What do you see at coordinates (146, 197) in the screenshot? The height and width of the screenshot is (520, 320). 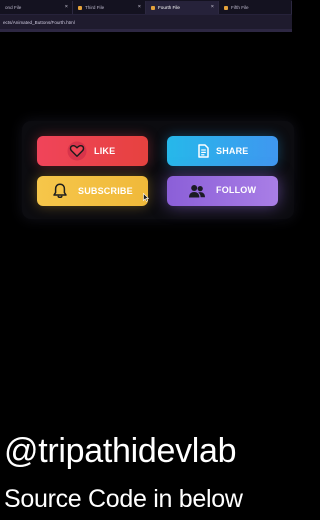 I see `mouse-cursor-icon` at bounding box center [146, 197].